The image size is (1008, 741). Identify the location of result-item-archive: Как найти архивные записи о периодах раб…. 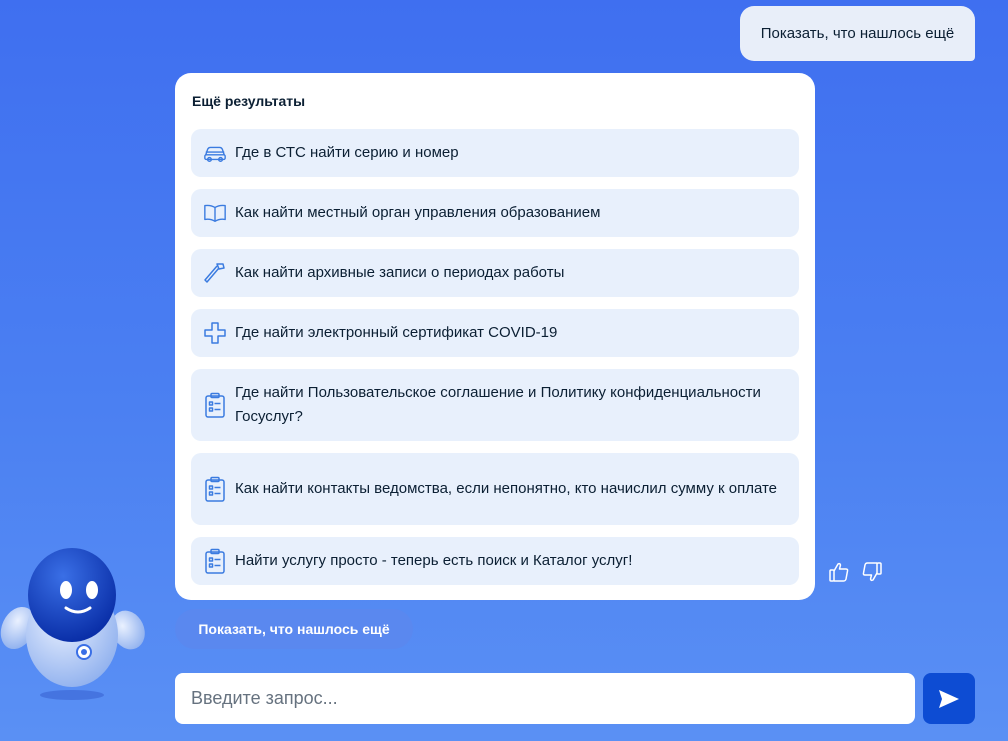
(495, 273).